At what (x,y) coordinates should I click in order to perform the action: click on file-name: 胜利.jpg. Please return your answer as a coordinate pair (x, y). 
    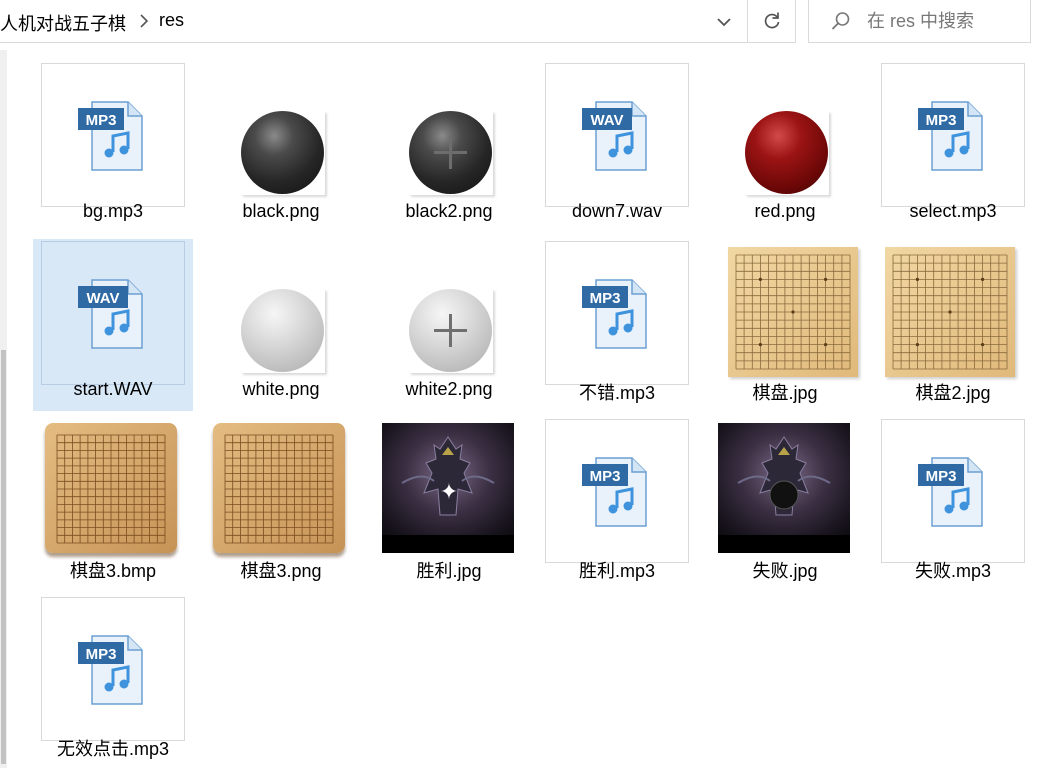
    Looking at the image, I should click on (449, 571).